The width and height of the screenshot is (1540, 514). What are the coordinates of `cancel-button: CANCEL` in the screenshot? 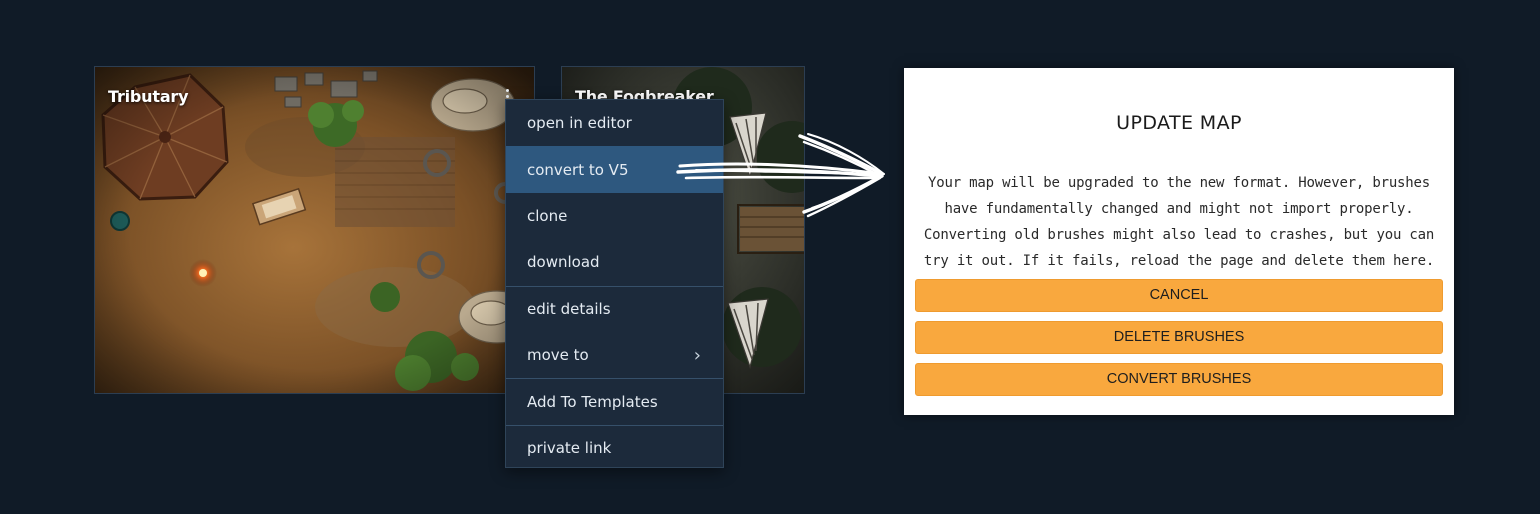 It's located at (1179, 295).